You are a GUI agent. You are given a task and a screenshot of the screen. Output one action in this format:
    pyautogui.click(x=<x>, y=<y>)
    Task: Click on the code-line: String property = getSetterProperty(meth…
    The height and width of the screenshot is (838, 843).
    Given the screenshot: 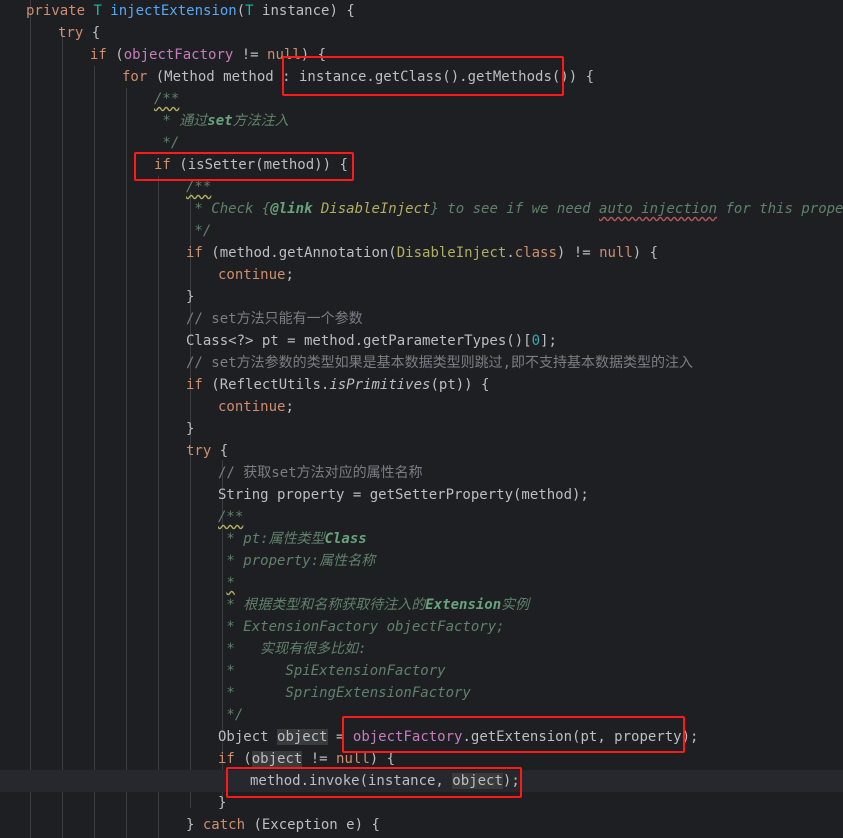 What is the action you would take?
    pyautogui.click(x=421, y=495)
    